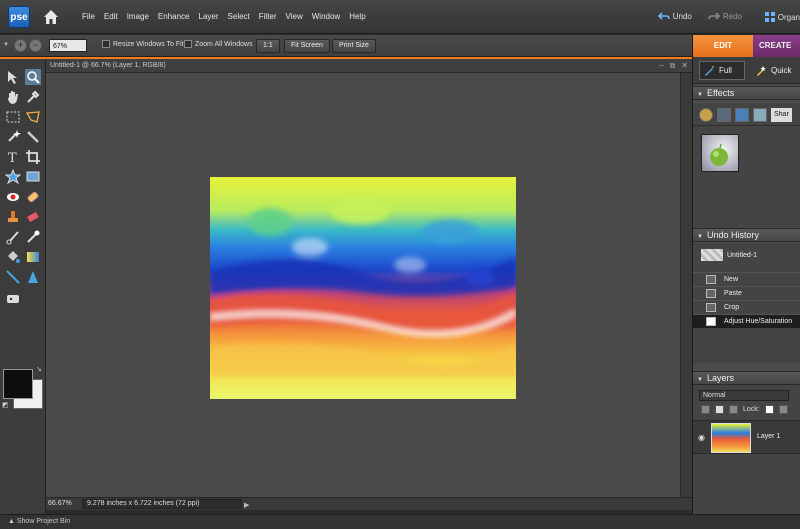 The image size is (800, 529). I want to click on quick-fix-button: Quick, so click(773, 70).